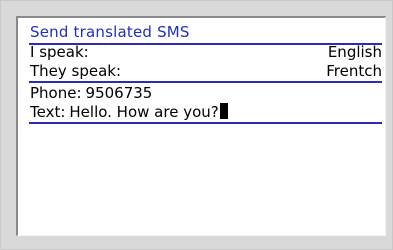 Image resolution: width=393 pixels, height=250 pixels. Describe the element at coordinates (223, 111) in the screenshot. I see `text-cursor` at that location.